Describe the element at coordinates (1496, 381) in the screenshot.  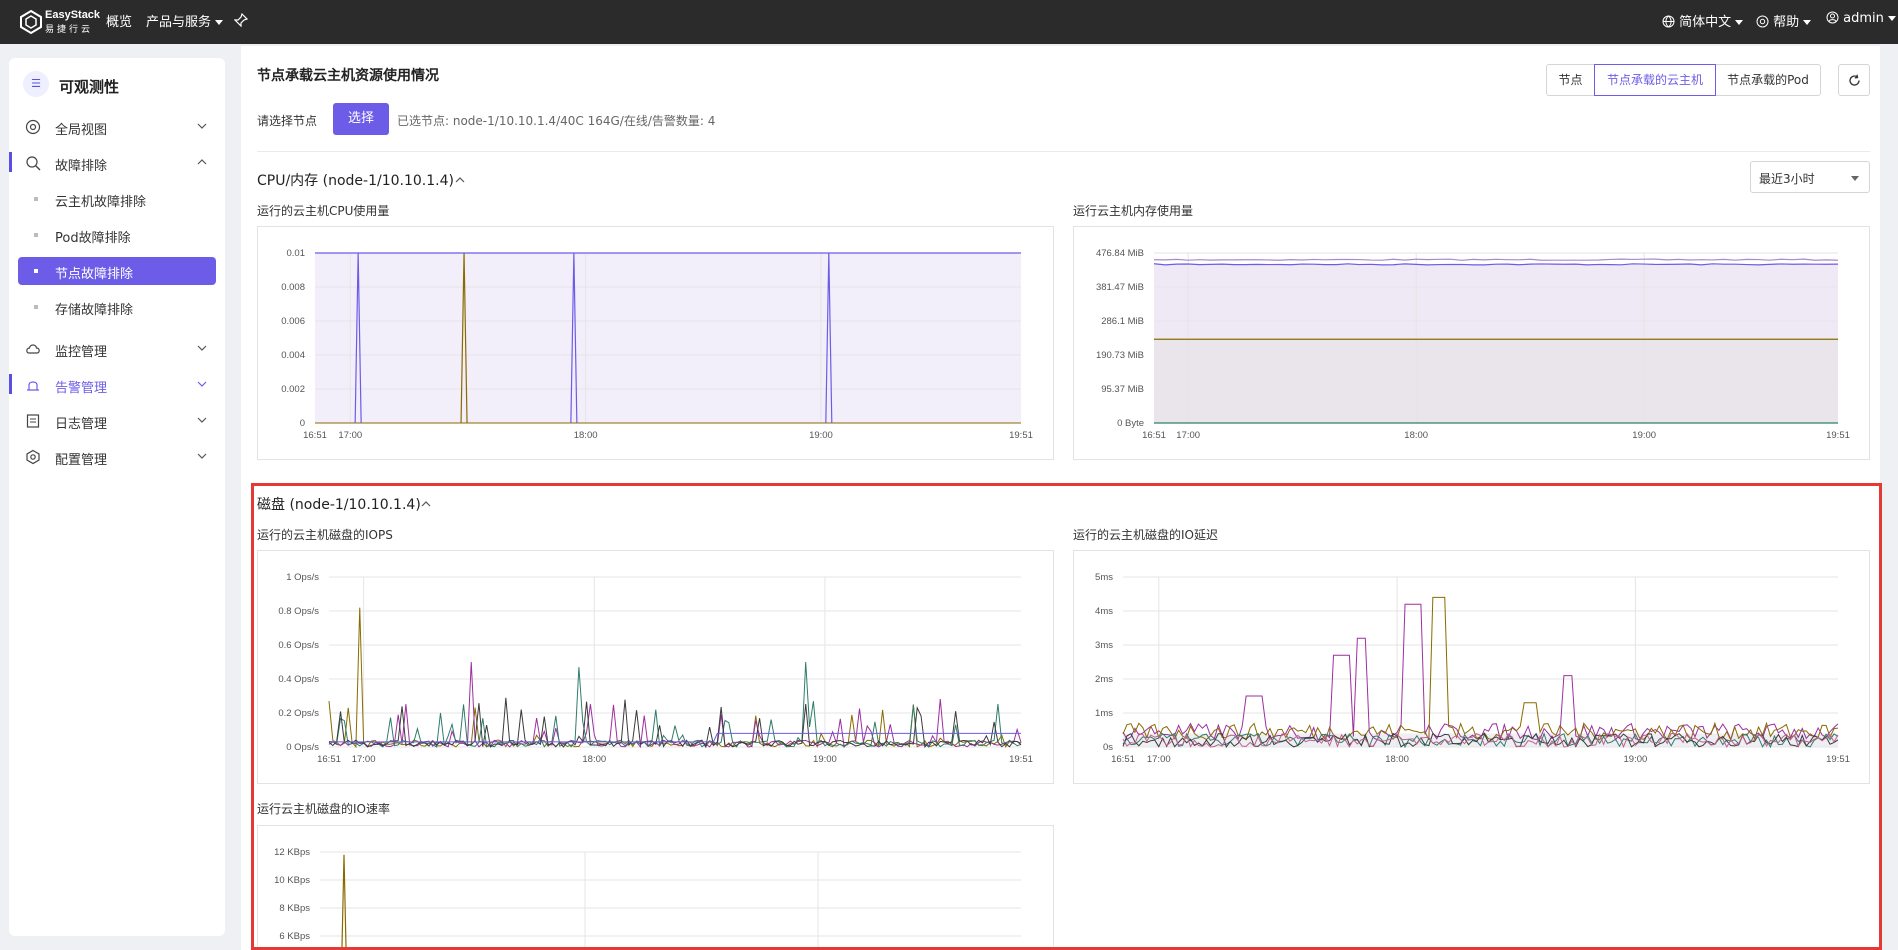
I see `area-fill` at that location.